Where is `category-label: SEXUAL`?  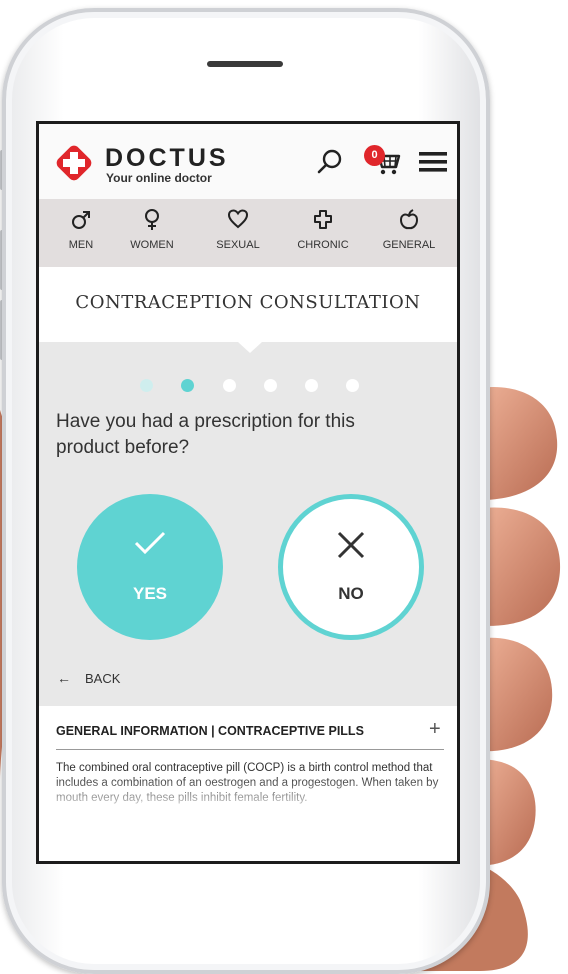 category-label: SEXUAL is located at coordinates (238, 245).